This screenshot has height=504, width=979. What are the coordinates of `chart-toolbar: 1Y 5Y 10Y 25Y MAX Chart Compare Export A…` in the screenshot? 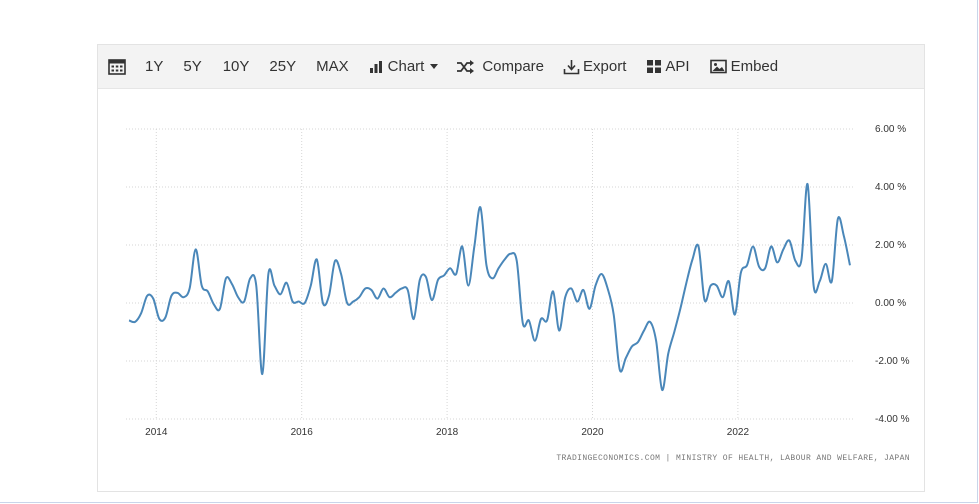 It's located at (511, 67).